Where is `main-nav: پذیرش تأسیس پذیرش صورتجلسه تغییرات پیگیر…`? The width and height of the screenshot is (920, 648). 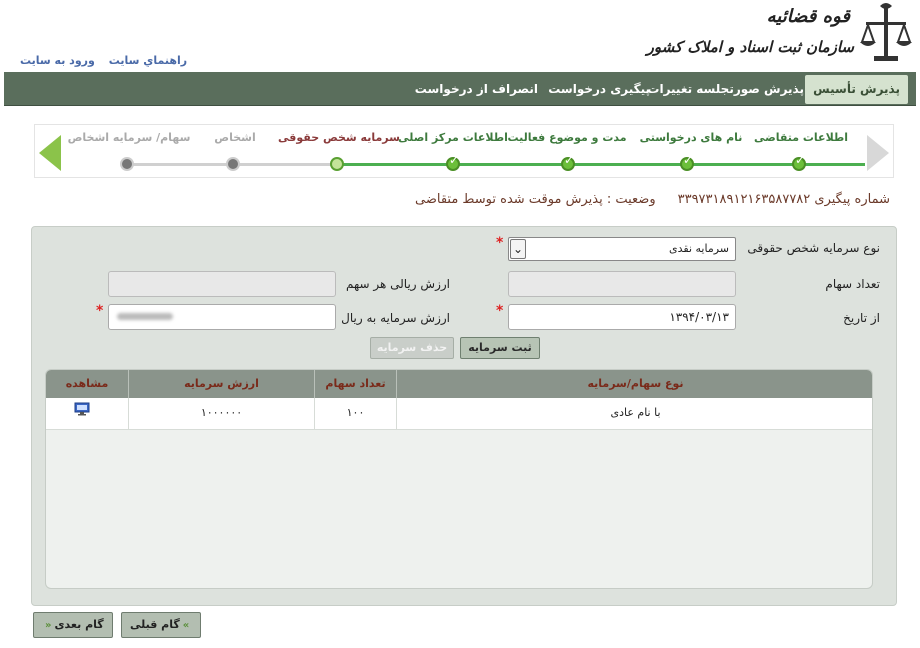
main-nav: پذیرش تأسیس پذیرش صورتجلسه تغییرات پیگیر… is located at coordinates (460, 89).